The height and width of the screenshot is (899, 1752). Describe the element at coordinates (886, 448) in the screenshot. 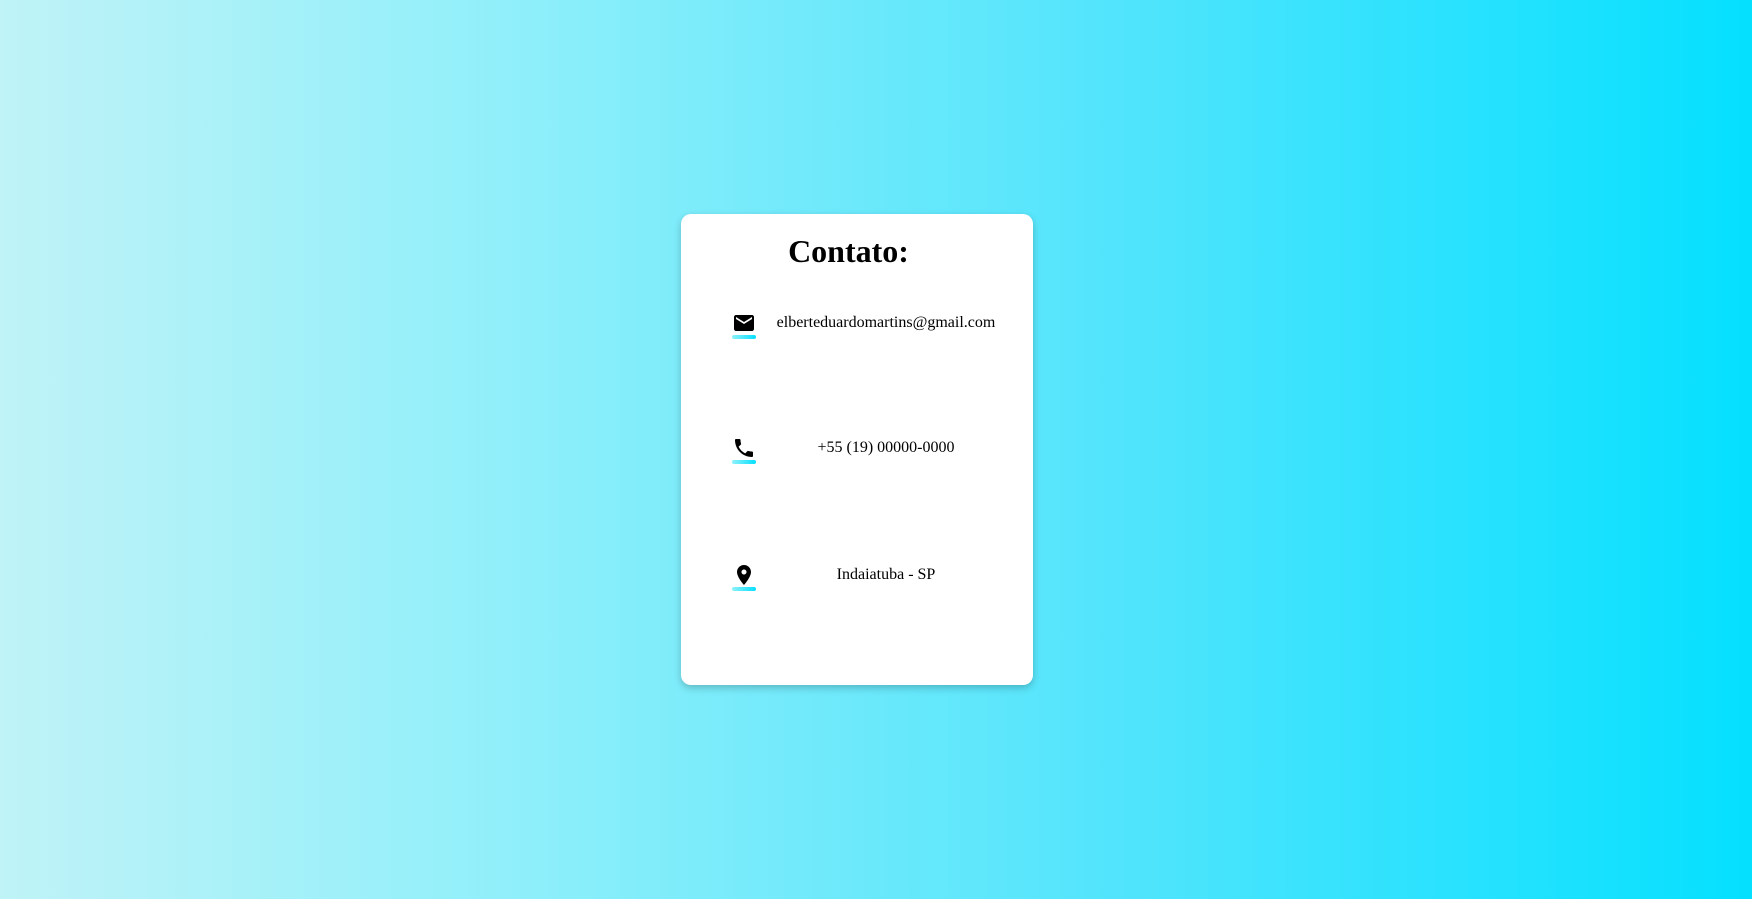

I see `phone-text: +55 (19) 00000-0000` at that location.